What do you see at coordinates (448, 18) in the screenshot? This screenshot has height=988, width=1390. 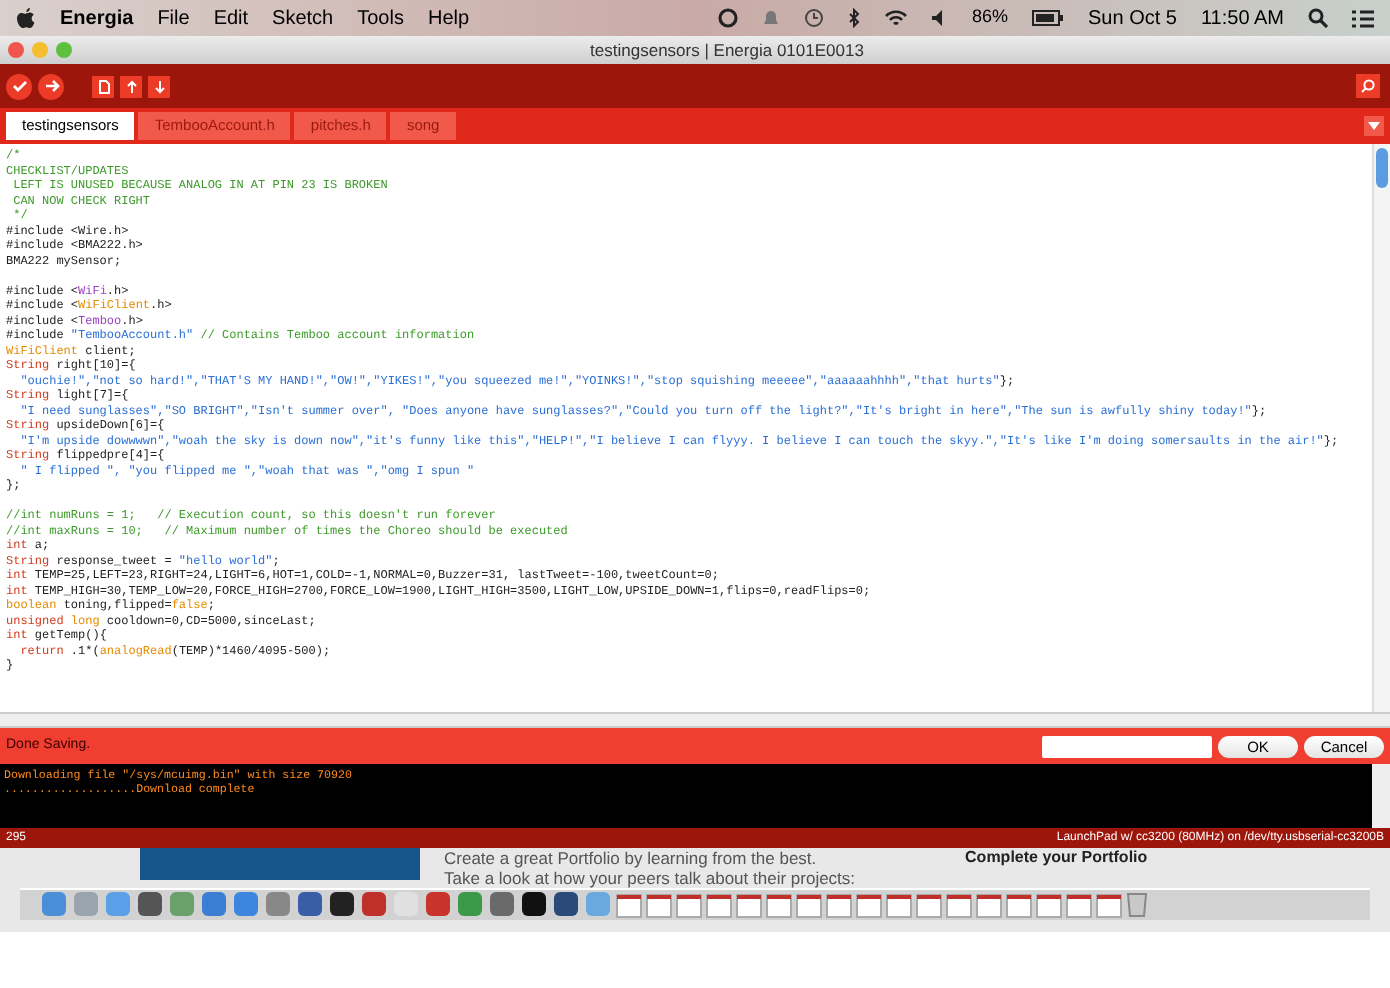 I see `menu-item: Help` at bounding box center [448, 18].